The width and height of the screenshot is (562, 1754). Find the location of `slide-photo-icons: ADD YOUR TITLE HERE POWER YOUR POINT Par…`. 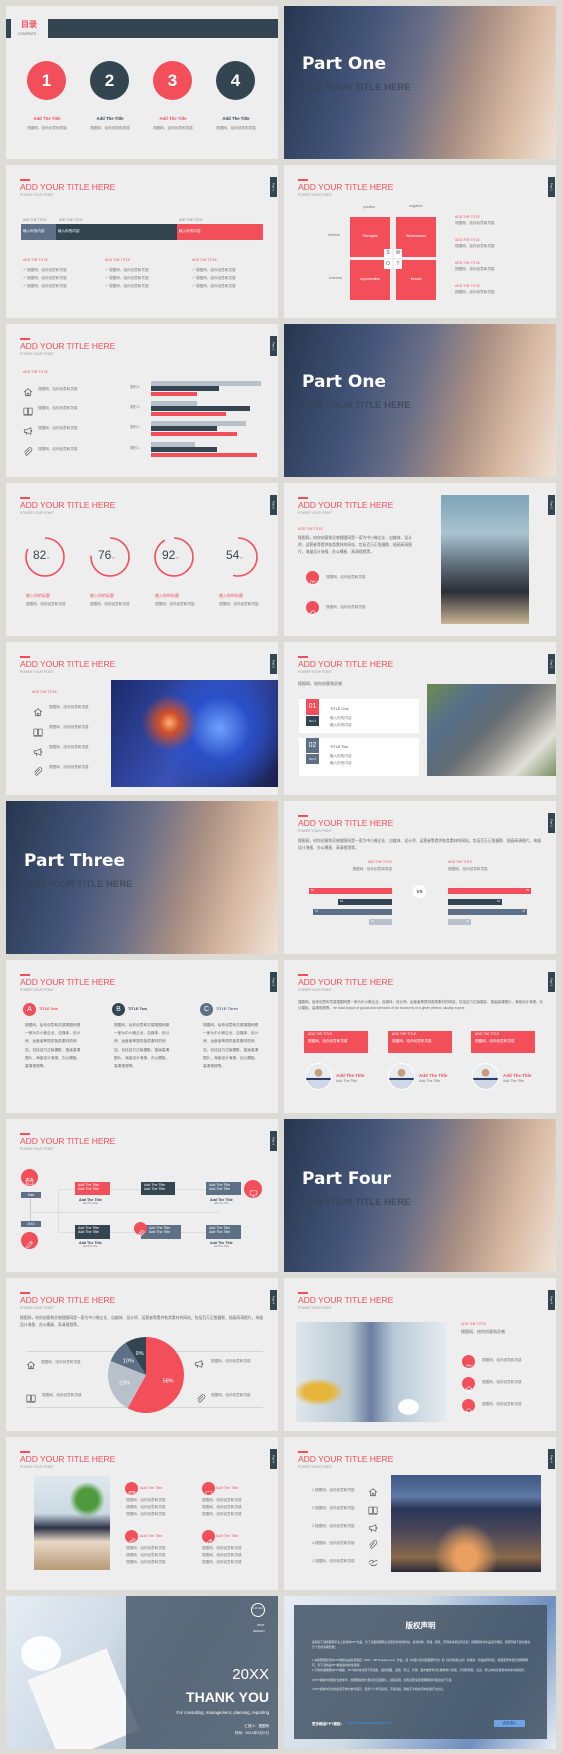

slide-photo-icons: ADD YOUR TITLE HERE POWER YOUR POINT Par… is located at coordinates (420, 1354).